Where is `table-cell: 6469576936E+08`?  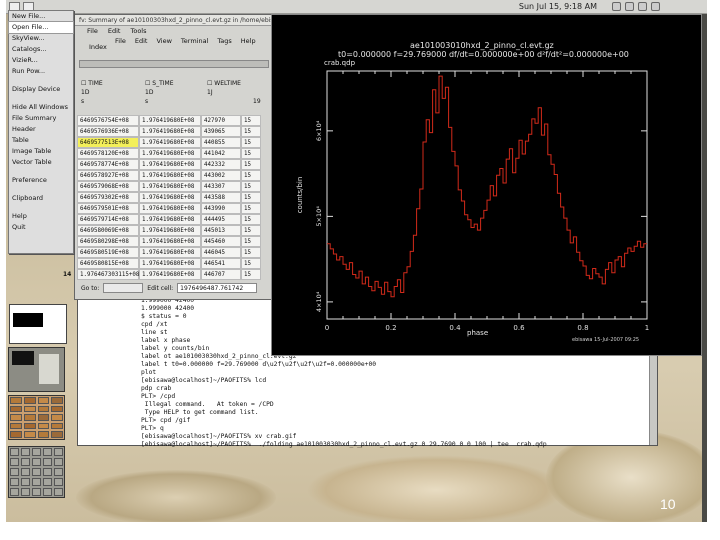 table-cell: 6469576936E+08 is located at coordinates (108, 131).